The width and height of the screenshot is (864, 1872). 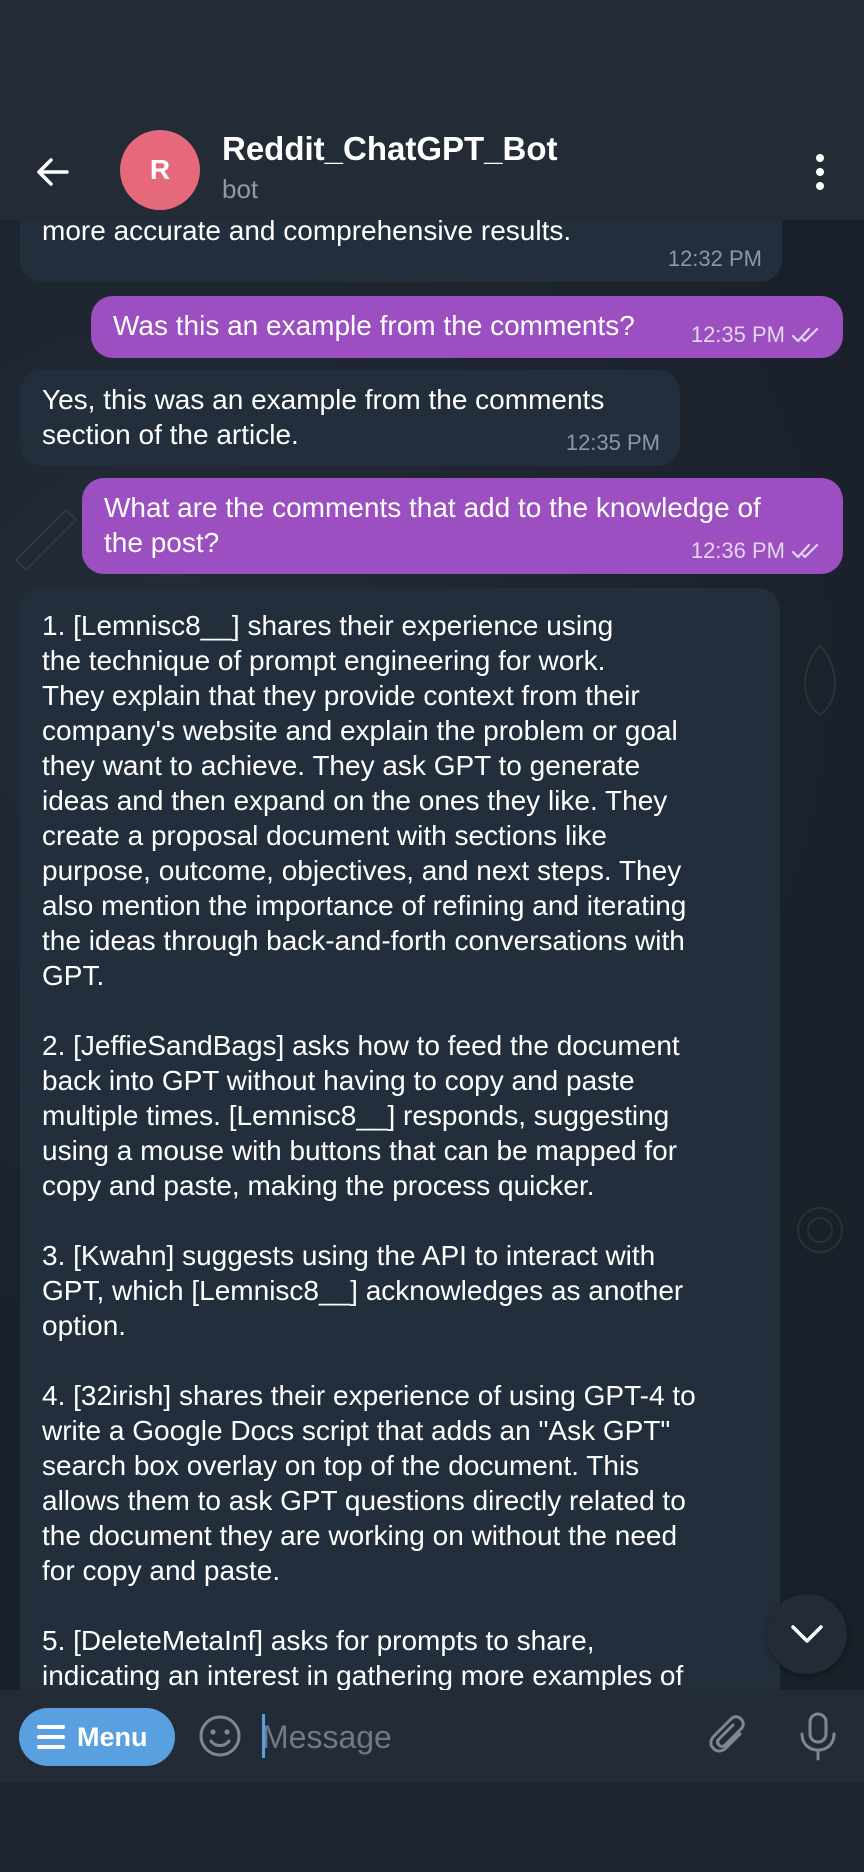 I want to click on message-time: 12:36 PM, so click(x=737, y=550).